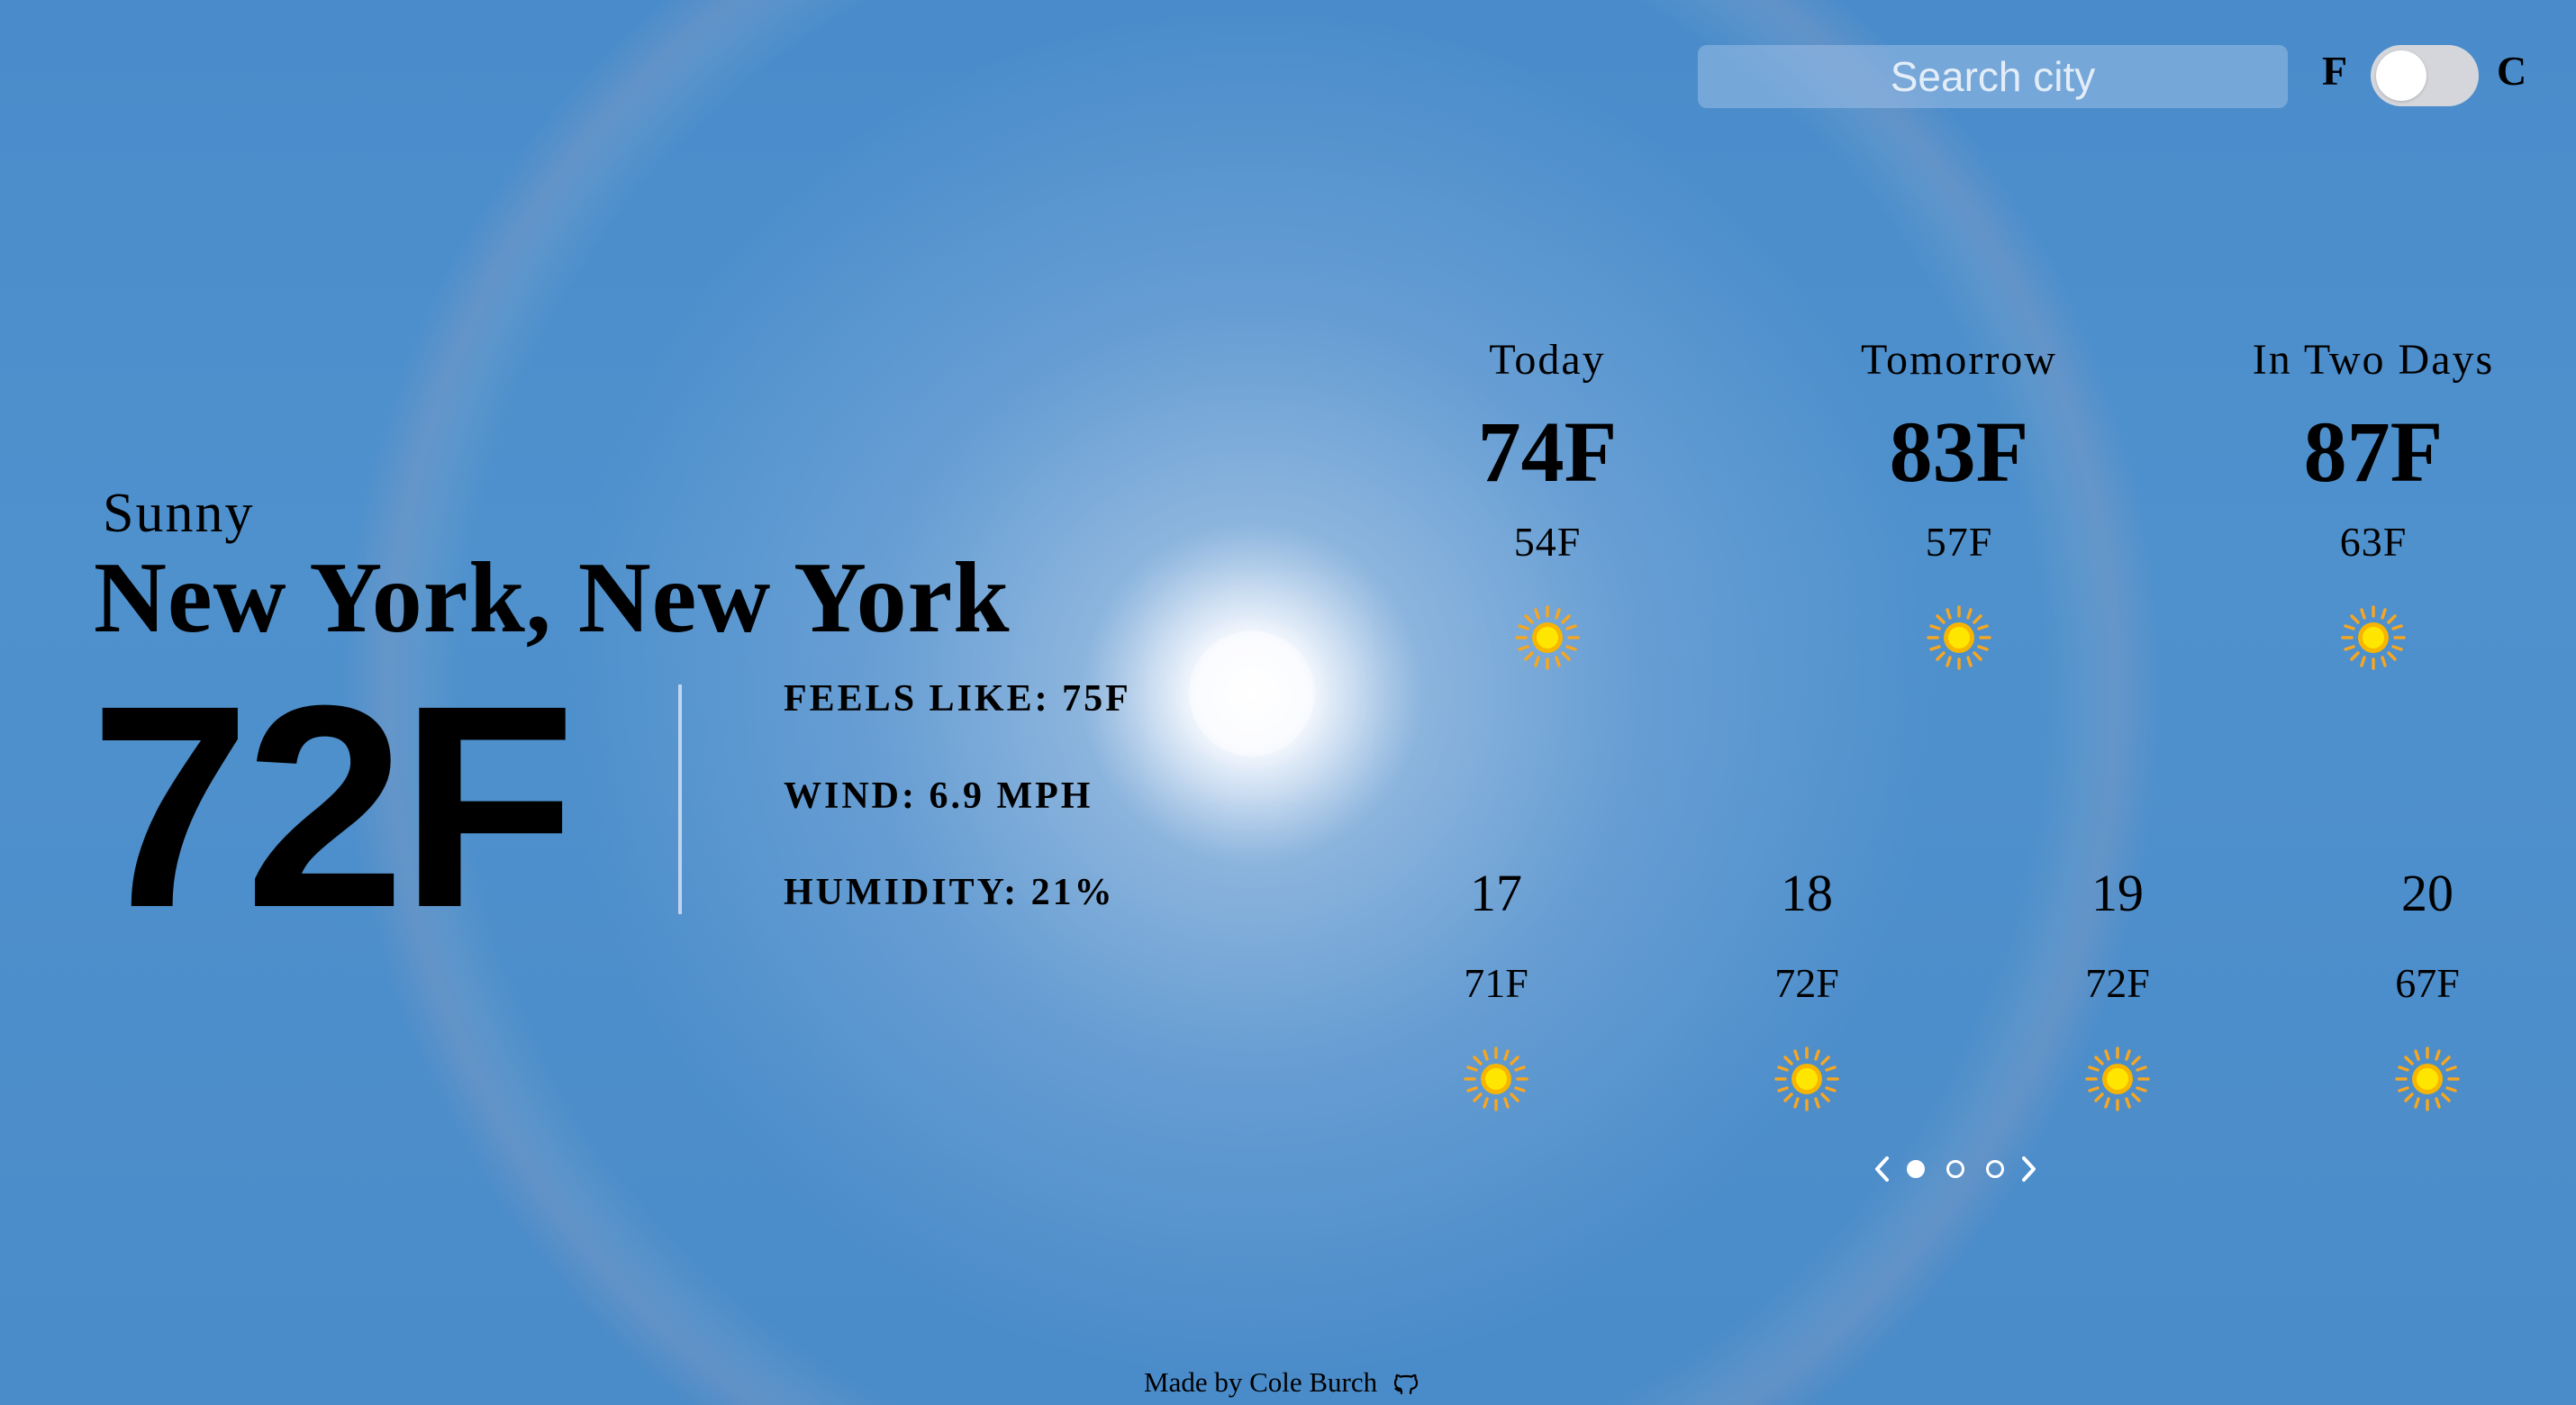 Image resolution: width=2576 pixels, height=1405 pixels. What do you see at coordinates (2427, 983) in the screenshot?
I see `hourly-temp: 67F` at bounding box center [2427, 983].